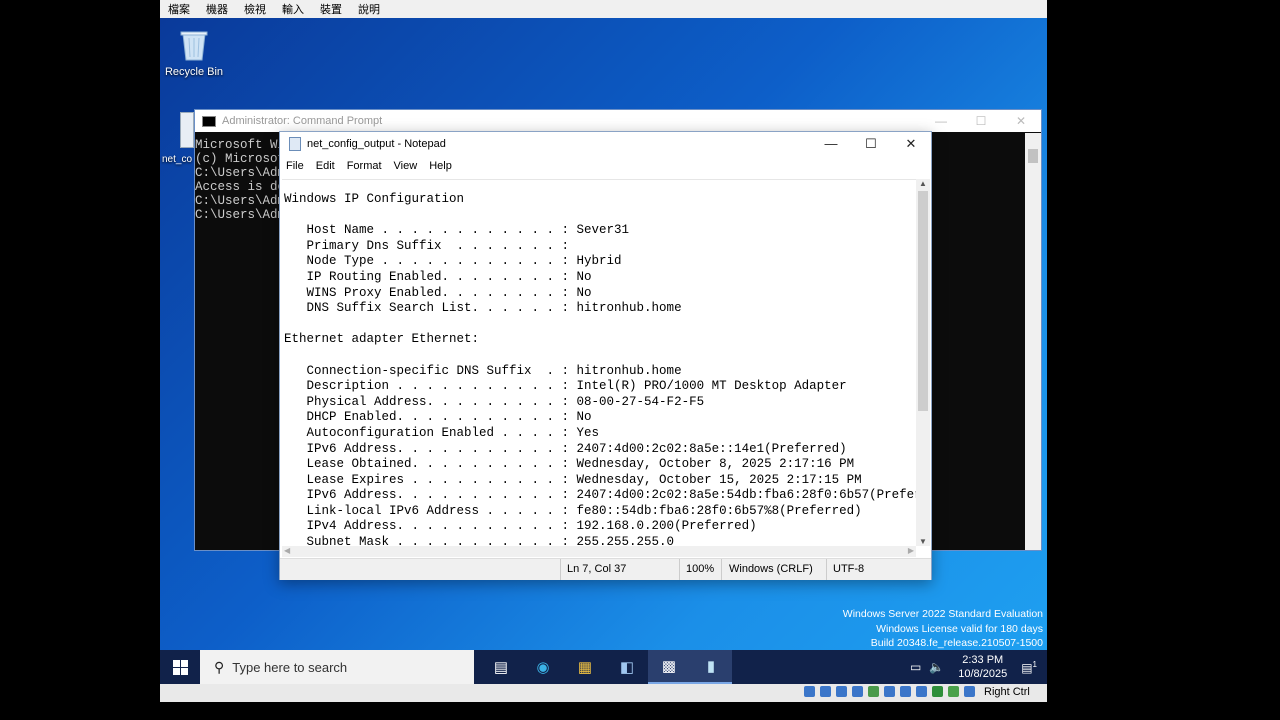  Describe the element at coordinates (1021, 121) in the screenshot. I see `cmd-close-button: ✕` at that location.